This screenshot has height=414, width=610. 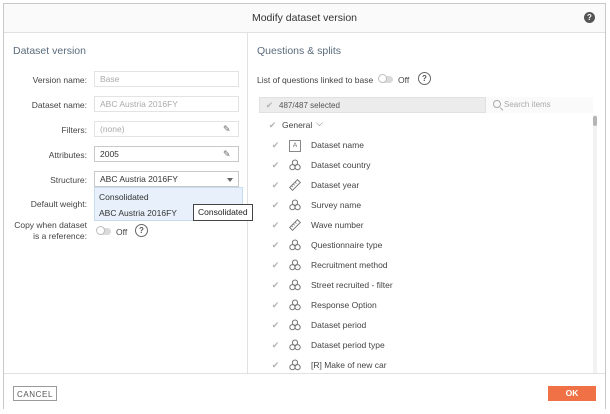 I want to click on cancel-button: CANCEL, so click(x=35, y=393).